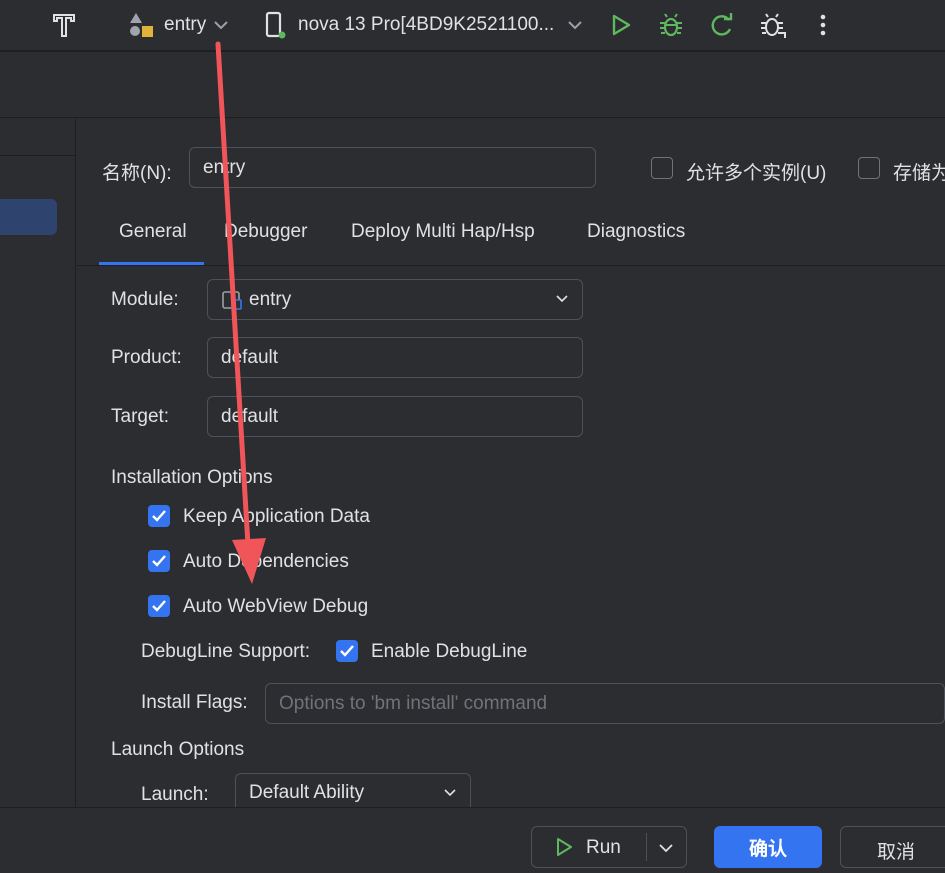 The height and width of the screenshot is (873, 945). I want to click on config-shapes-icon, so click(141, 25).